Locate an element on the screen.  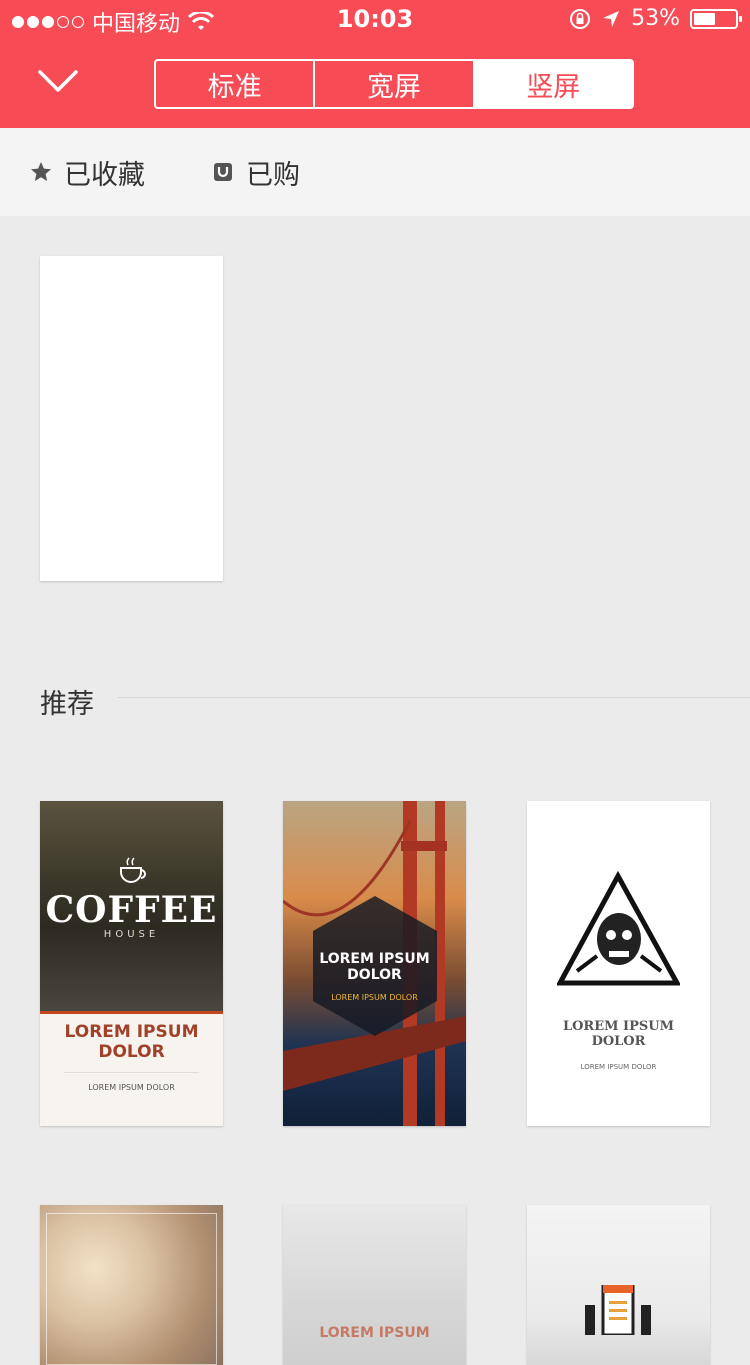
favorites-label: 已收藏 is located at coordinates (104, 175).